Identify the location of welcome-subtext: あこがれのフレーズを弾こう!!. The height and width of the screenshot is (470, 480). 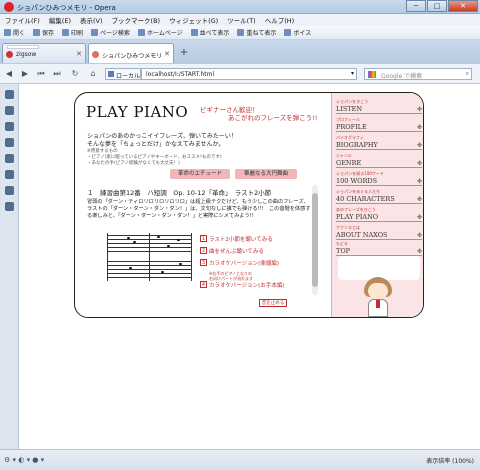
(273, 118).